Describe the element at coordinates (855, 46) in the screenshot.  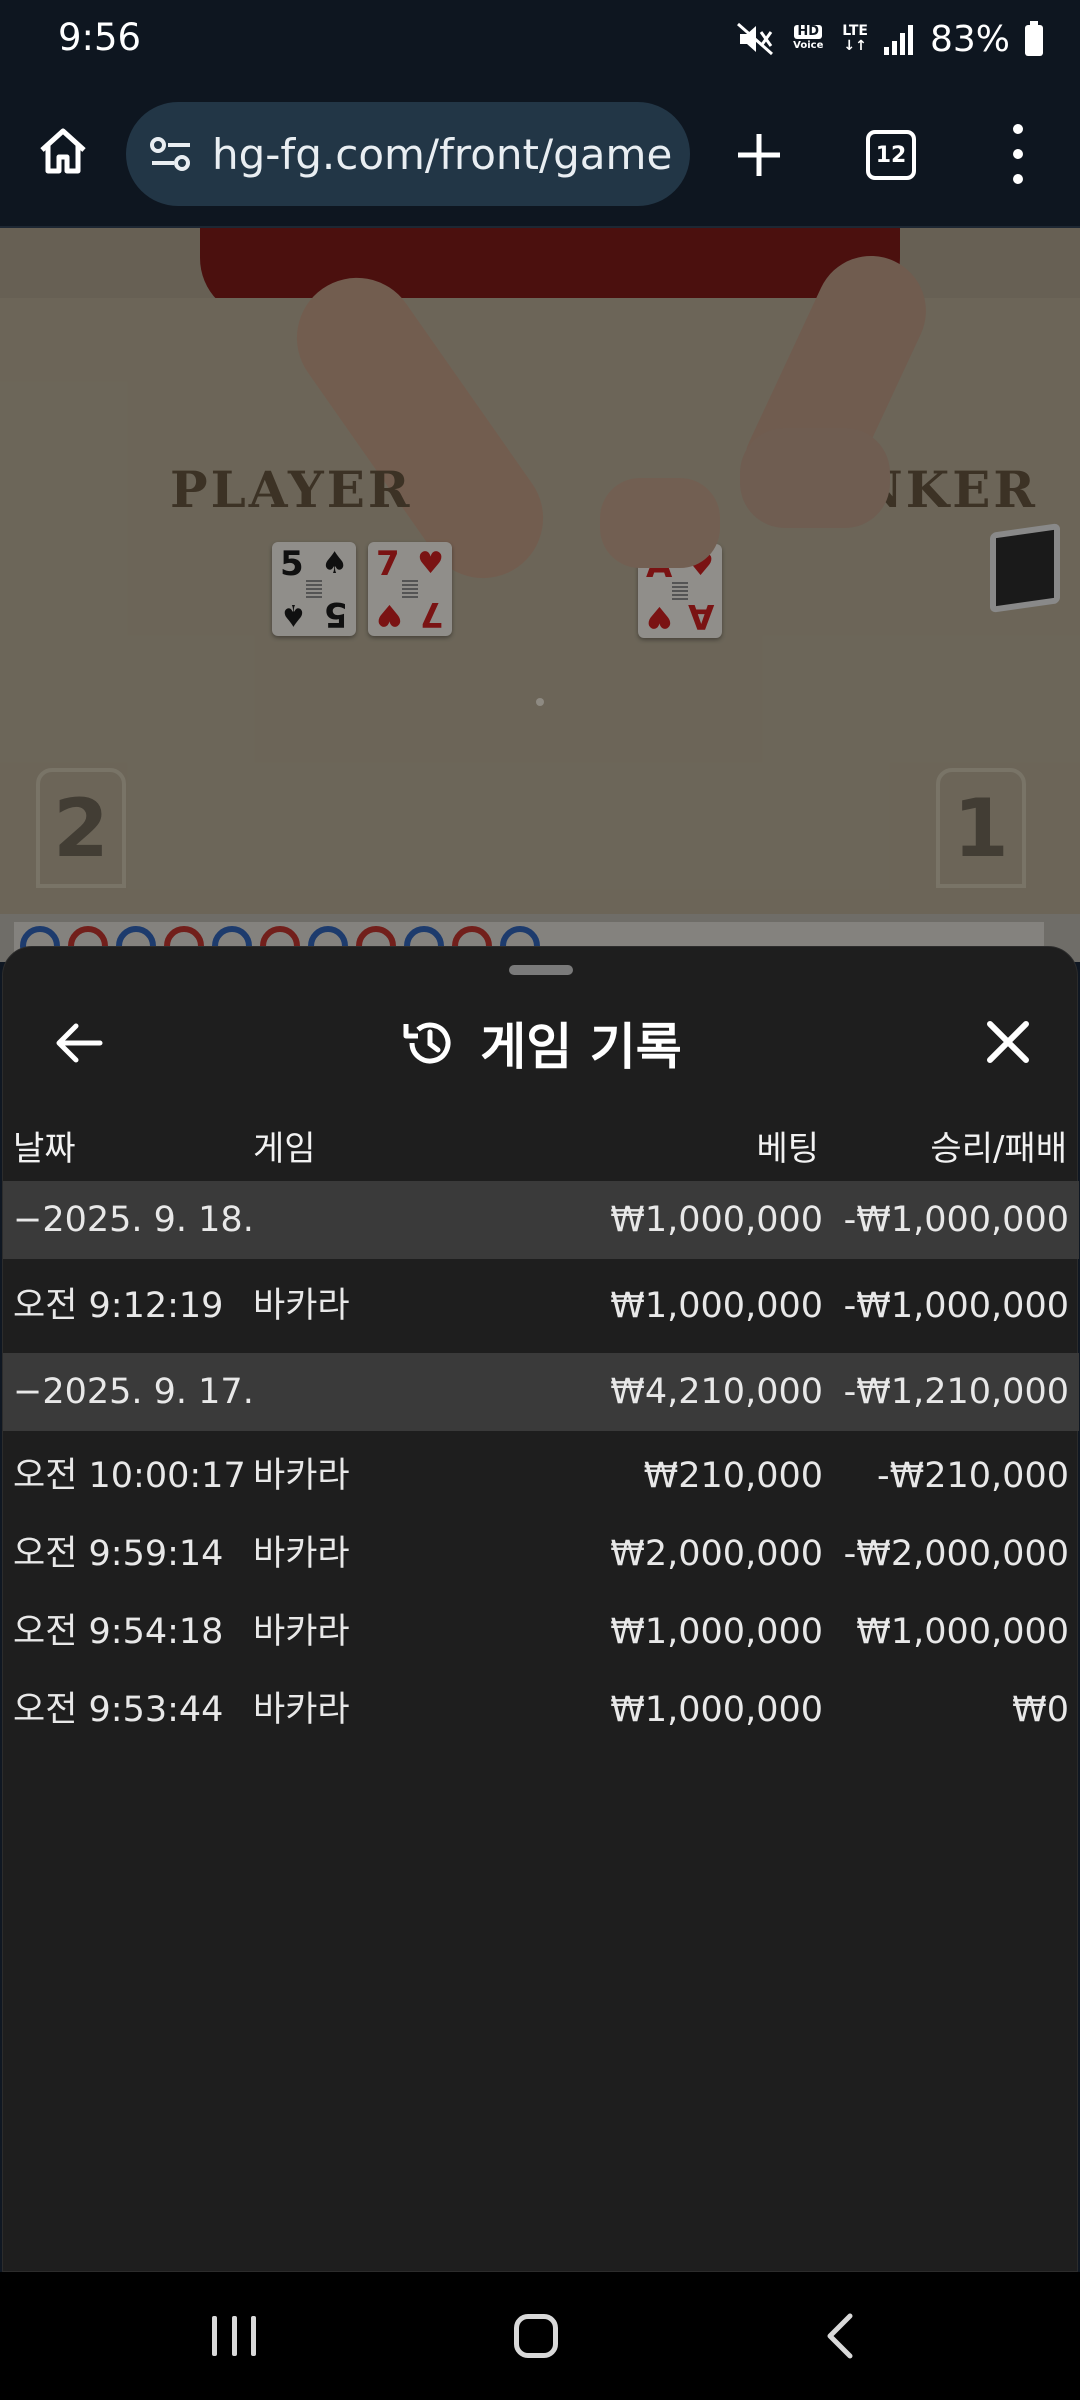
I see `lte-arrows-icon: ↓↑` at that location.